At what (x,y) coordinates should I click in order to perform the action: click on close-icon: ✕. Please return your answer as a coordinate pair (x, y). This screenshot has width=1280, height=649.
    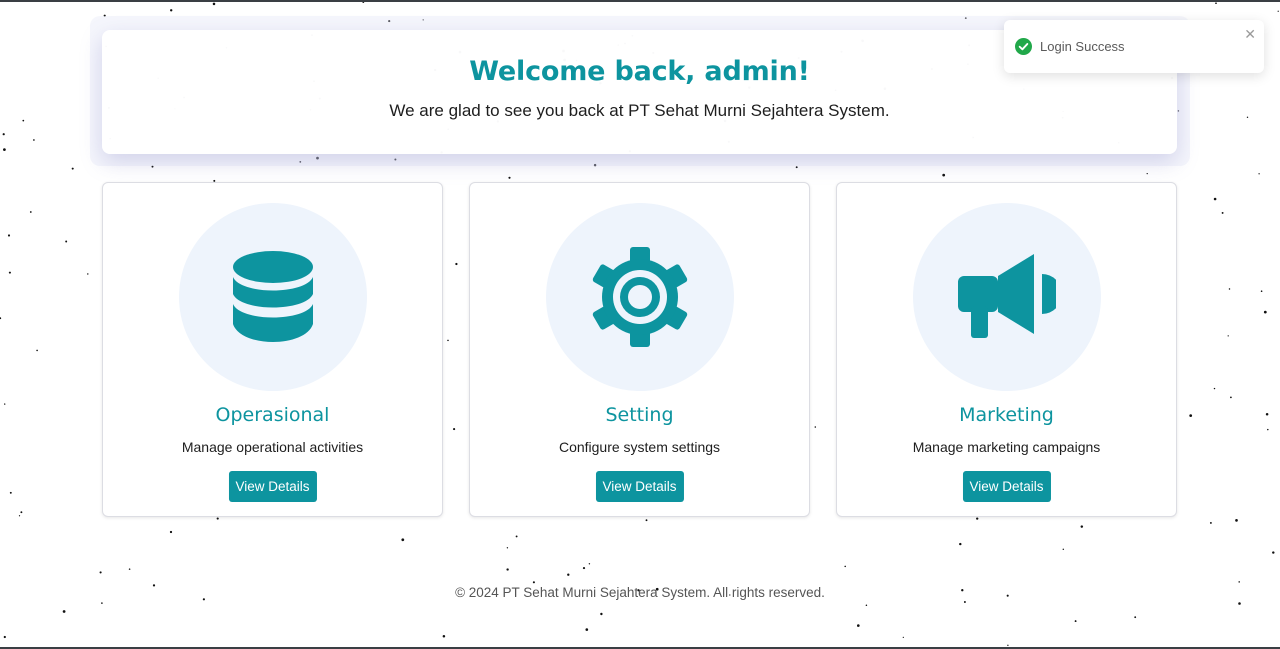
    Looking at the image, I should click on (1250, 35).